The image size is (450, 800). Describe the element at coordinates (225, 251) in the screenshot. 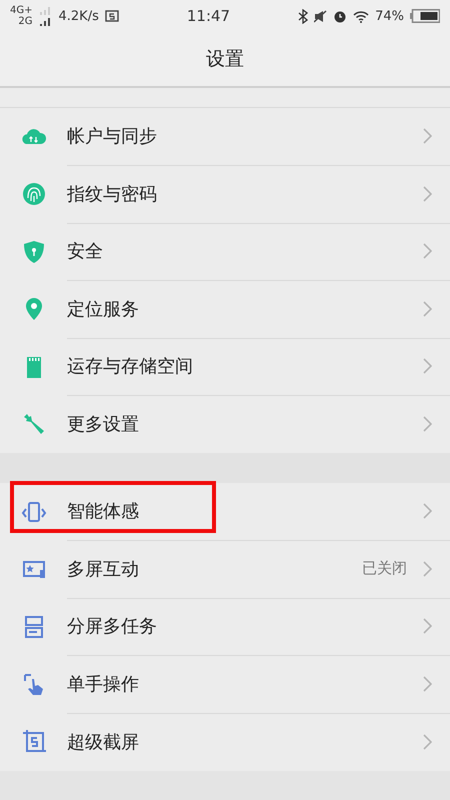

I see `settings-item: 安全` at that location.